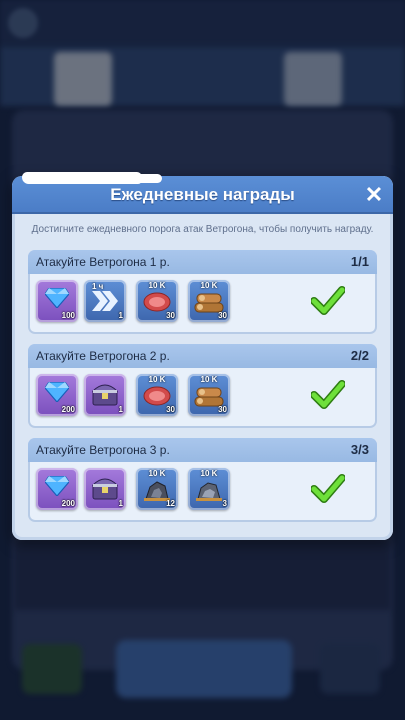 The image size is (405, 720). Describe the element at coordinates (170, 503) in the screenshot. I see `item-quantity: 12` at that location.